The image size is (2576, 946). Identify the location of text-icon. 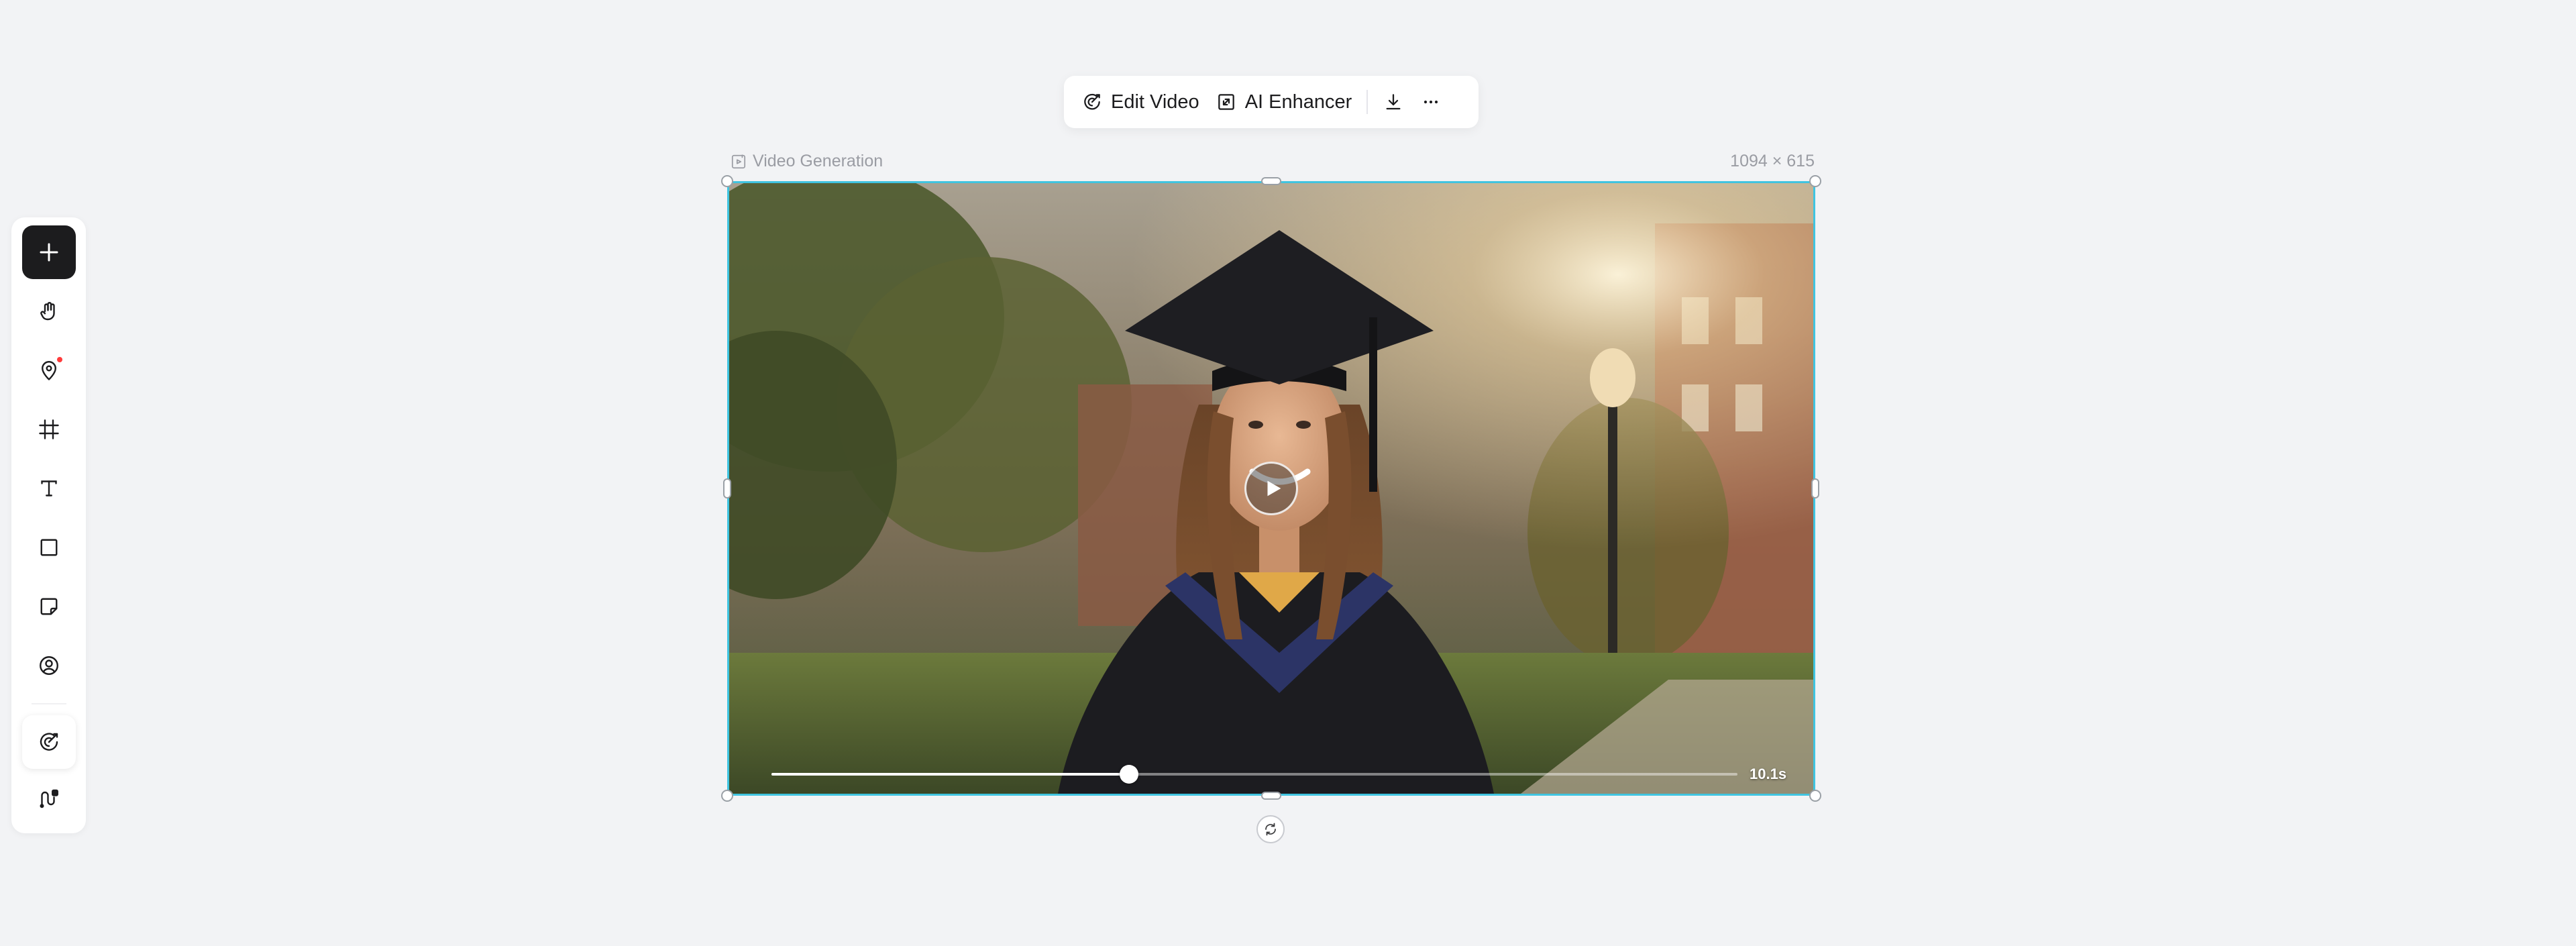
(49, 488).